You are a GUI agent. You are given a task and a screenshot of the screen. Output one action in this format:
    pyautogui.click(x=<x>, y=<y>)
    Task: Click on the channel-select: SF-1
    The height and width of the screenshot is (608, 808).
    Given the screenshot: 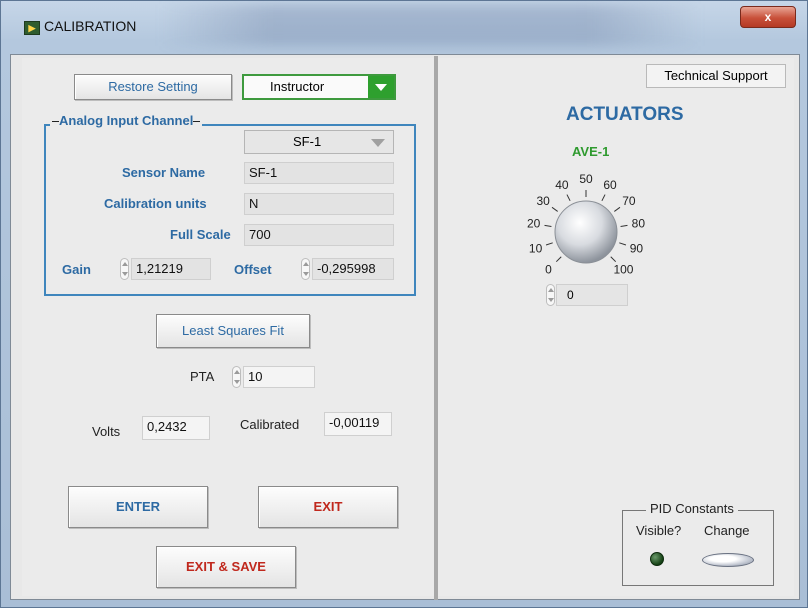 What is the action you would take?
    pyautogui.click(x=319, y=142)
    